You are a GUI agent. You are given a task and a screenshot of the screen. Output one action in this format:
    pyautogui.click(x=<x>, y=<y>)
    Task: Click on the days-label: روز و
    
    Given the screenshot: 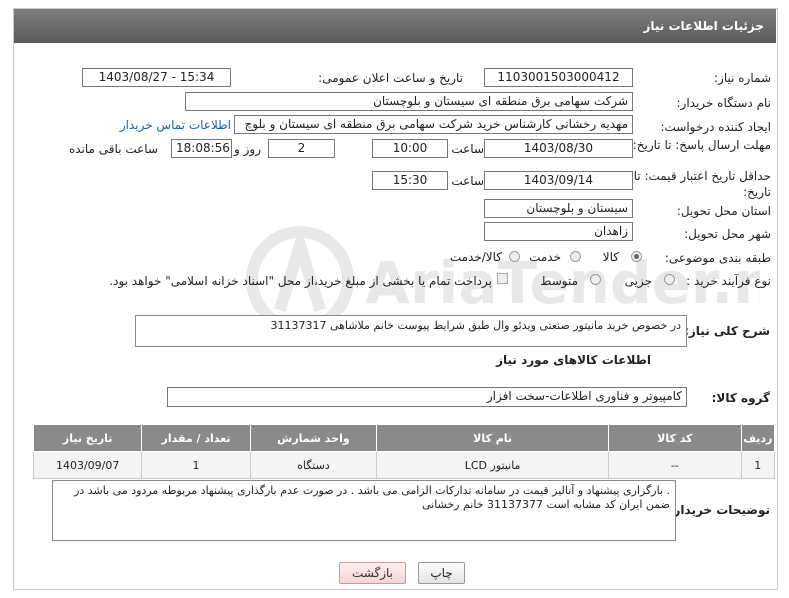 What is the action you would take?
    pyautogui.click(x=247, y=149)
    